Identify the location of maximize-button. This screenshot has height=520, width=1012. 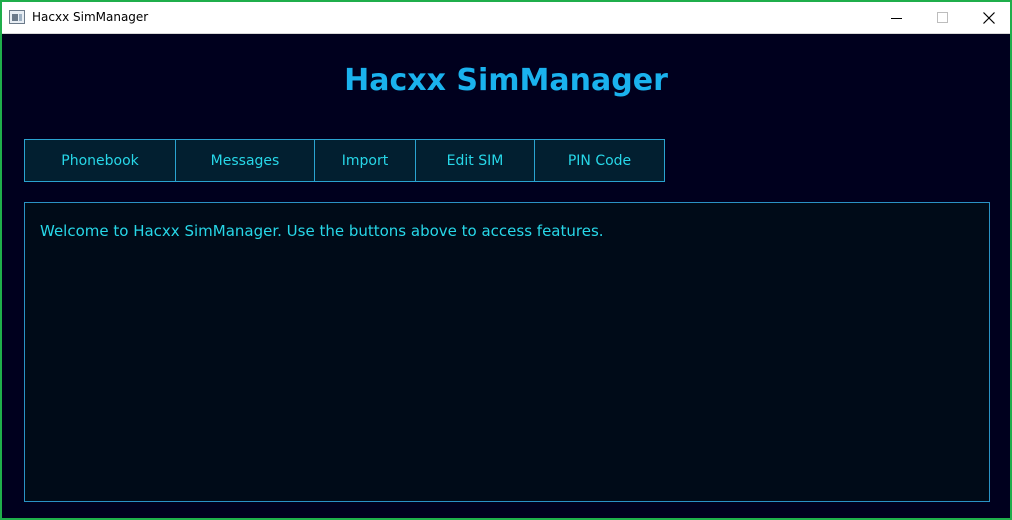
(943, 17).